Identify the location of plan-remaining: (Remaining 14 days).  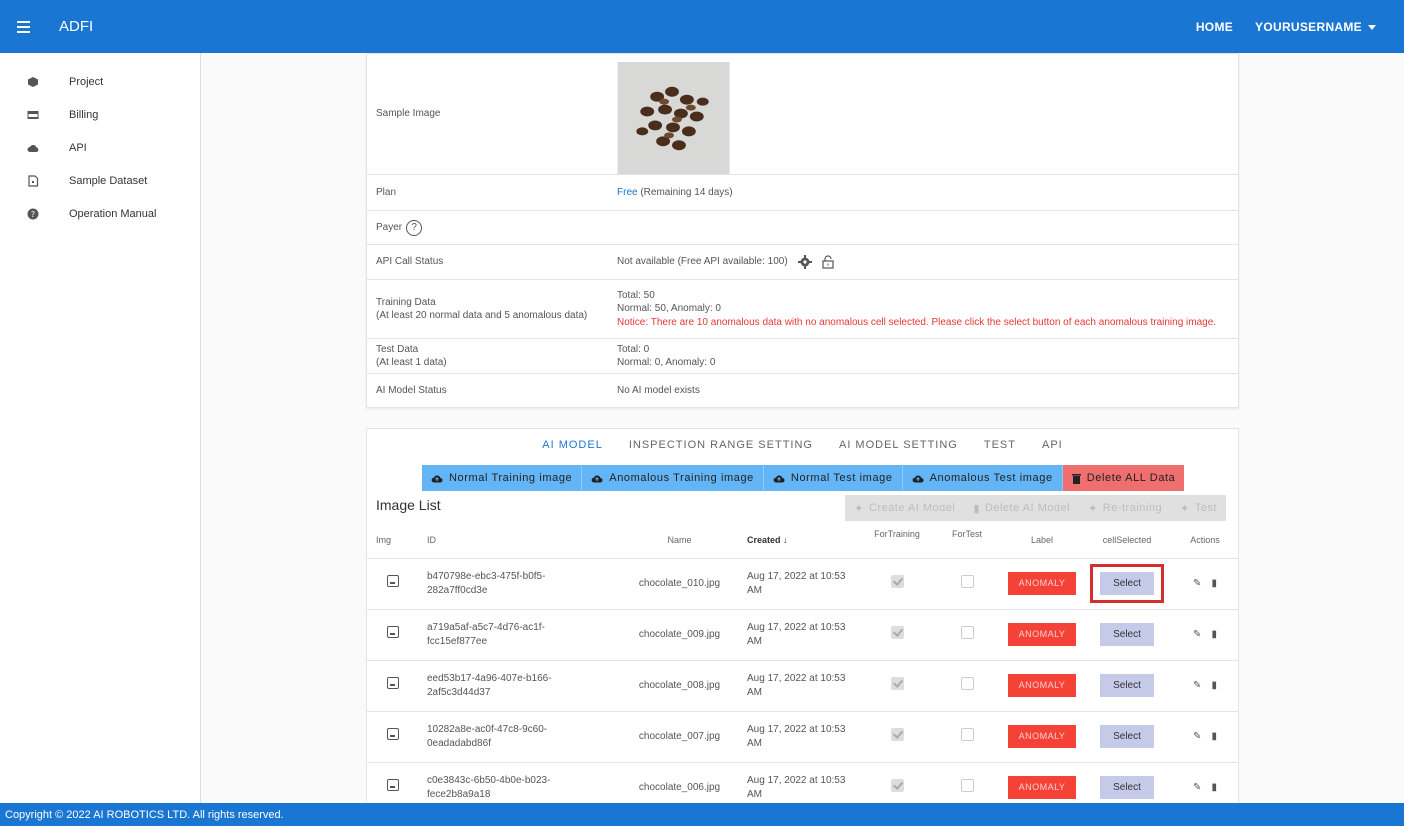
(685, 192).